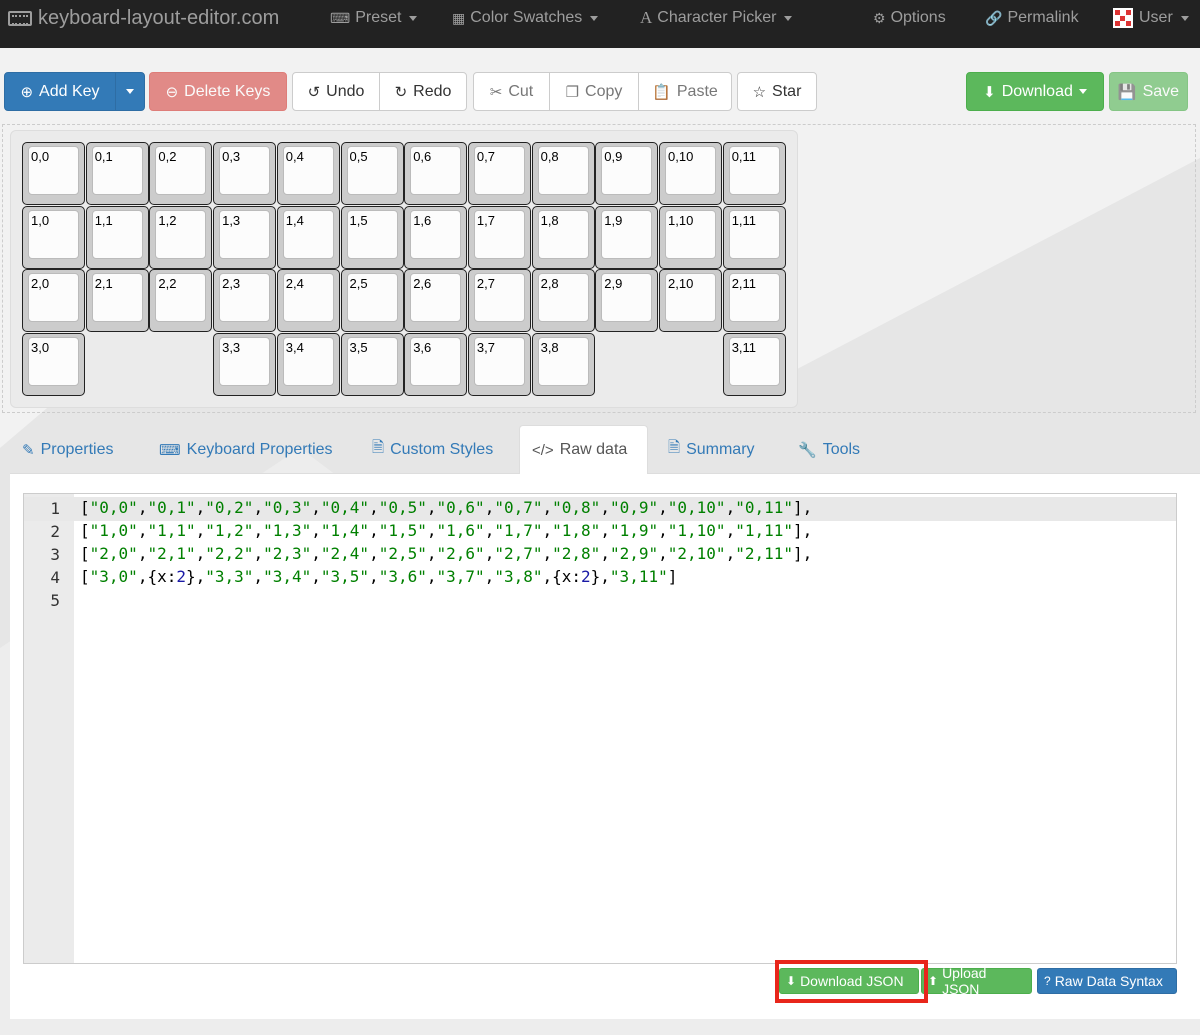  I want to click on key-label: 1,4, so click(294, 220).